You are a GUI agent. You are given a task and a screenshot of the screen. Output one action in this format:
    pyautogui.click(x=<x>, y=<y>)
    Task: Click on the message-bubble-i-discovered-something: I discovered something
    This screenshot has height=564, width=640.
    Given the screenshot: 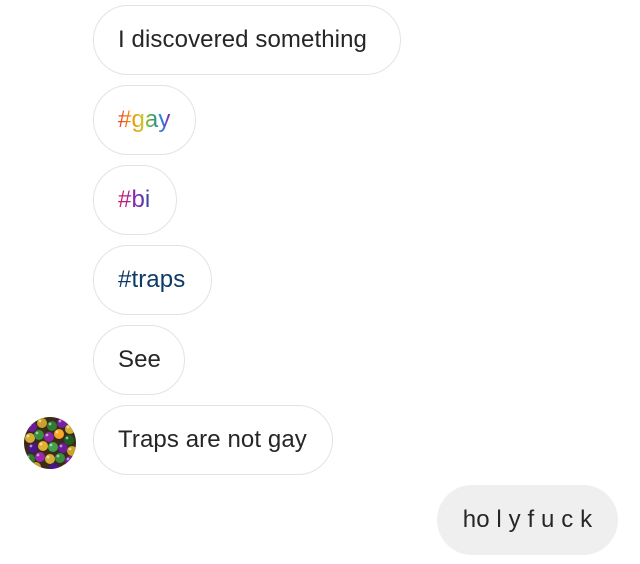 What is the action you would take?
    pyautogui.click(x=247, y=40)
    